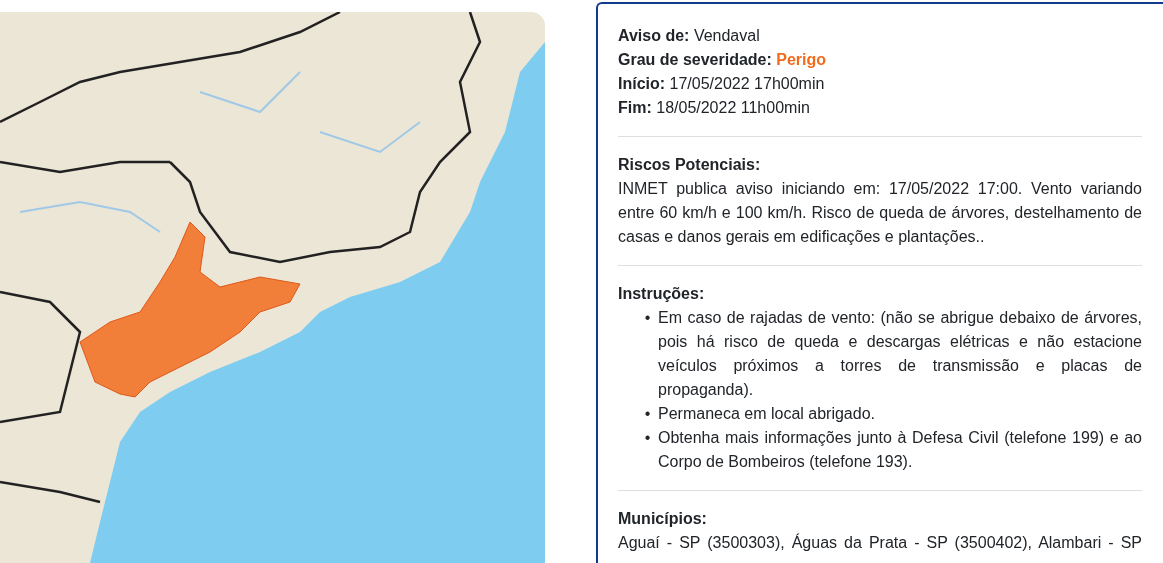  Describe the element at coordinates (695, 59) in the screenshot. I see `field-label: Grau de severidade:` at that location.